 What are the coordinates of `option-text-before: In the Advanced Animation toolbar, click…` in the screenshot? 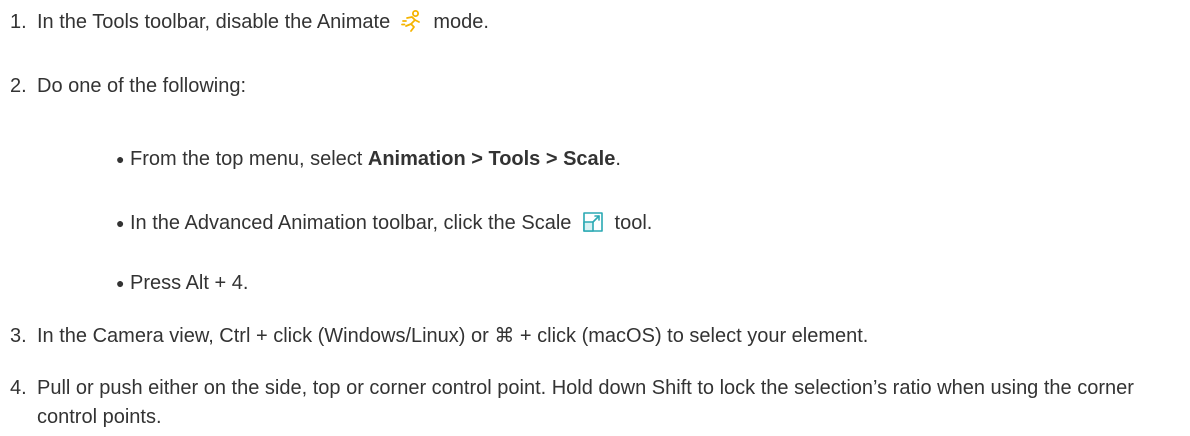 It's located at (351, 223).